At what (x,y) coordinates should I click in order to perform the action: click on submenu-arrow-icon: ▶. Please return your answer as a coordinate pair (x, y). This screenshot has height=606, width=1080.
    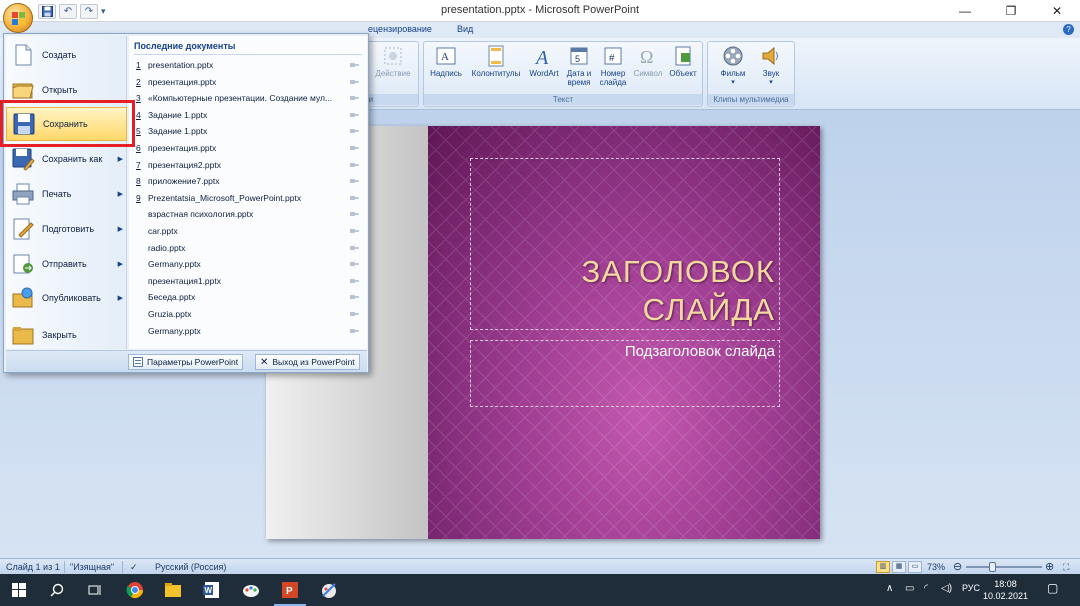
    Looking at the image, I should click on (120, 194).